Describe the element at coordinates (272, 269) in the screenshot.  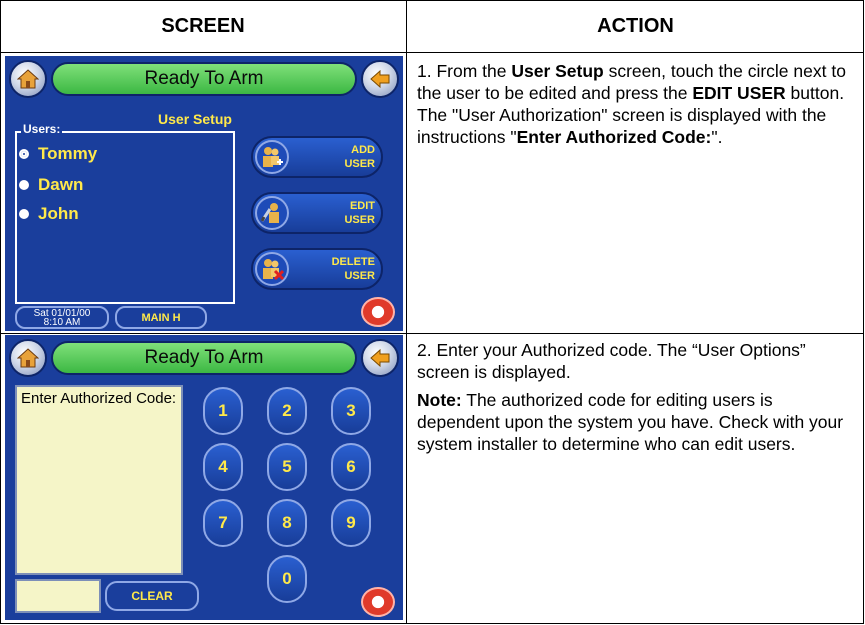
I see `delete-user-icon` at that location.